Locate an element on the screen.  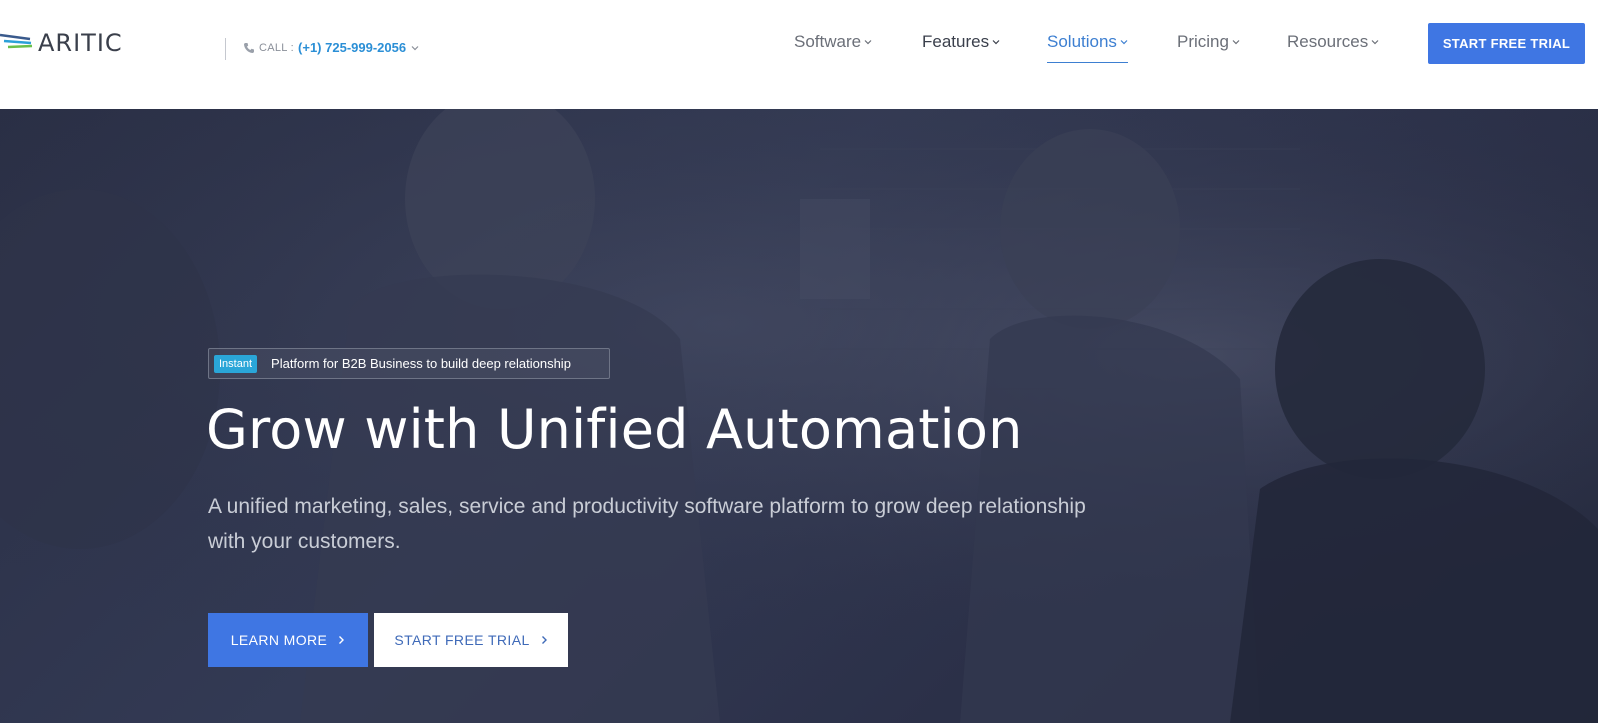
header-divider is located at coordinates (225, 49).